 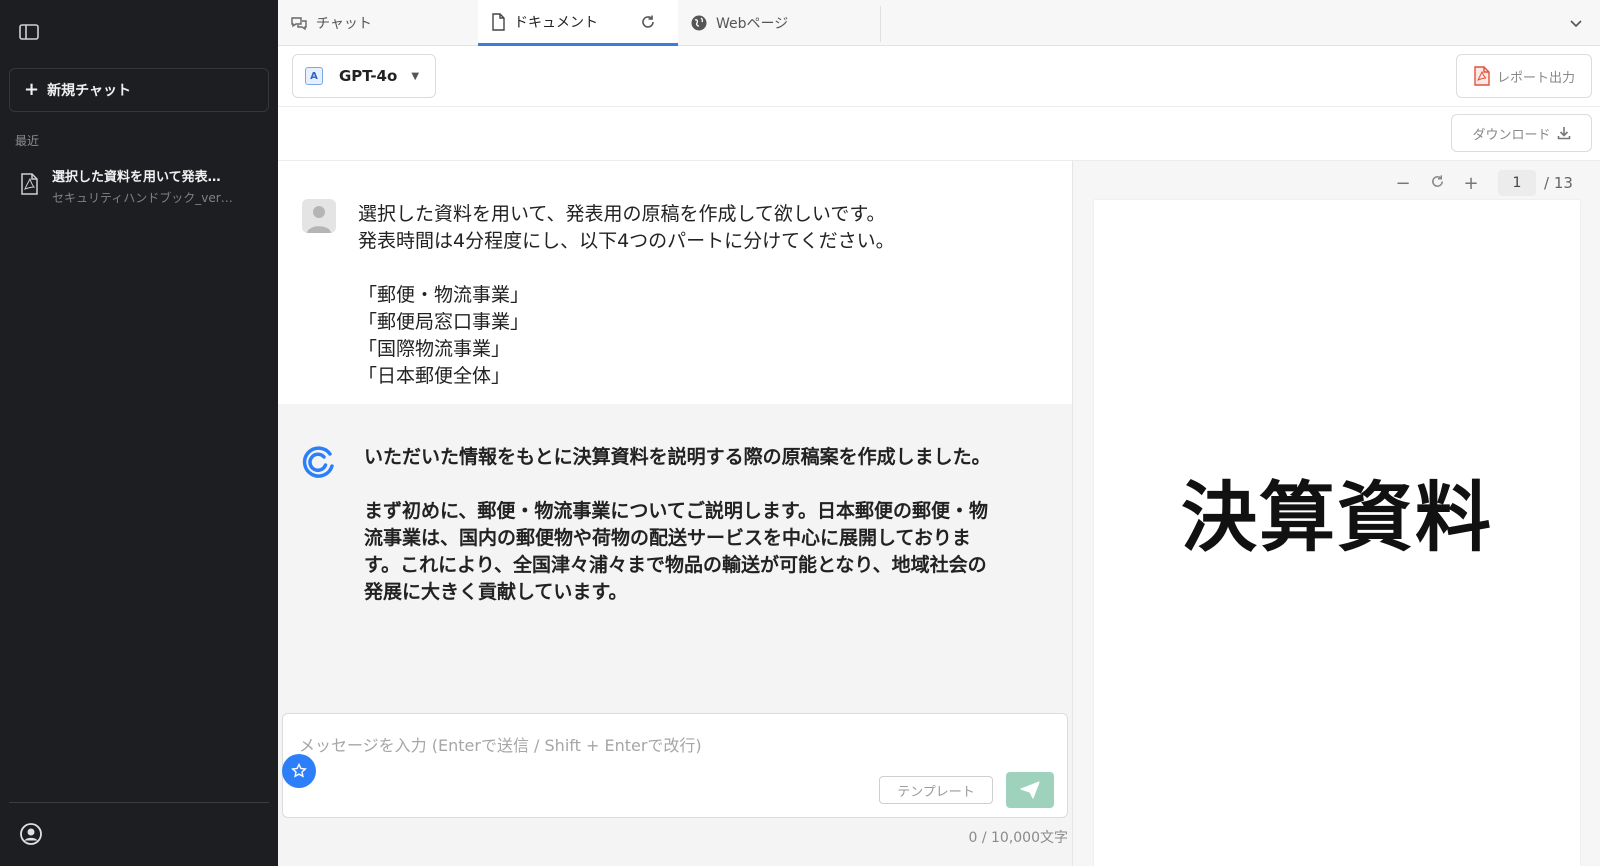 What do you see at coordinates (319, 216) in the screenshot?
I see `user-avatar` at bounding box center [319, 216].